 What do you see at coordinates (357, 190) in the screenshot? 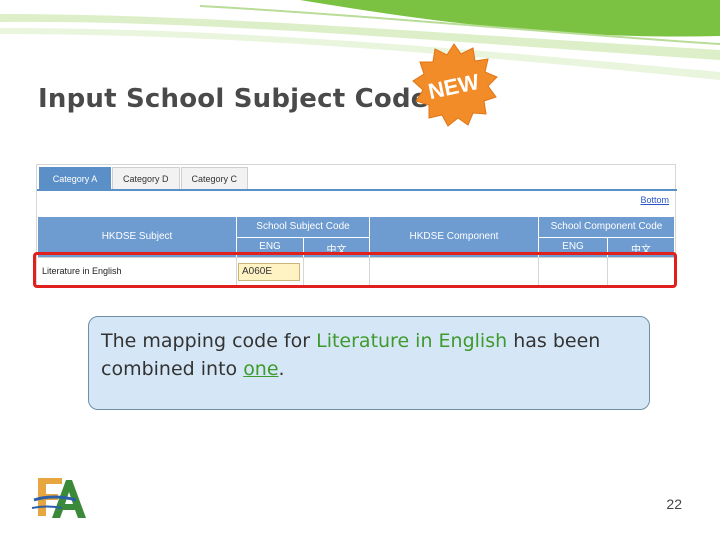
I see `tab-underline` at bounding box center [357, 190].